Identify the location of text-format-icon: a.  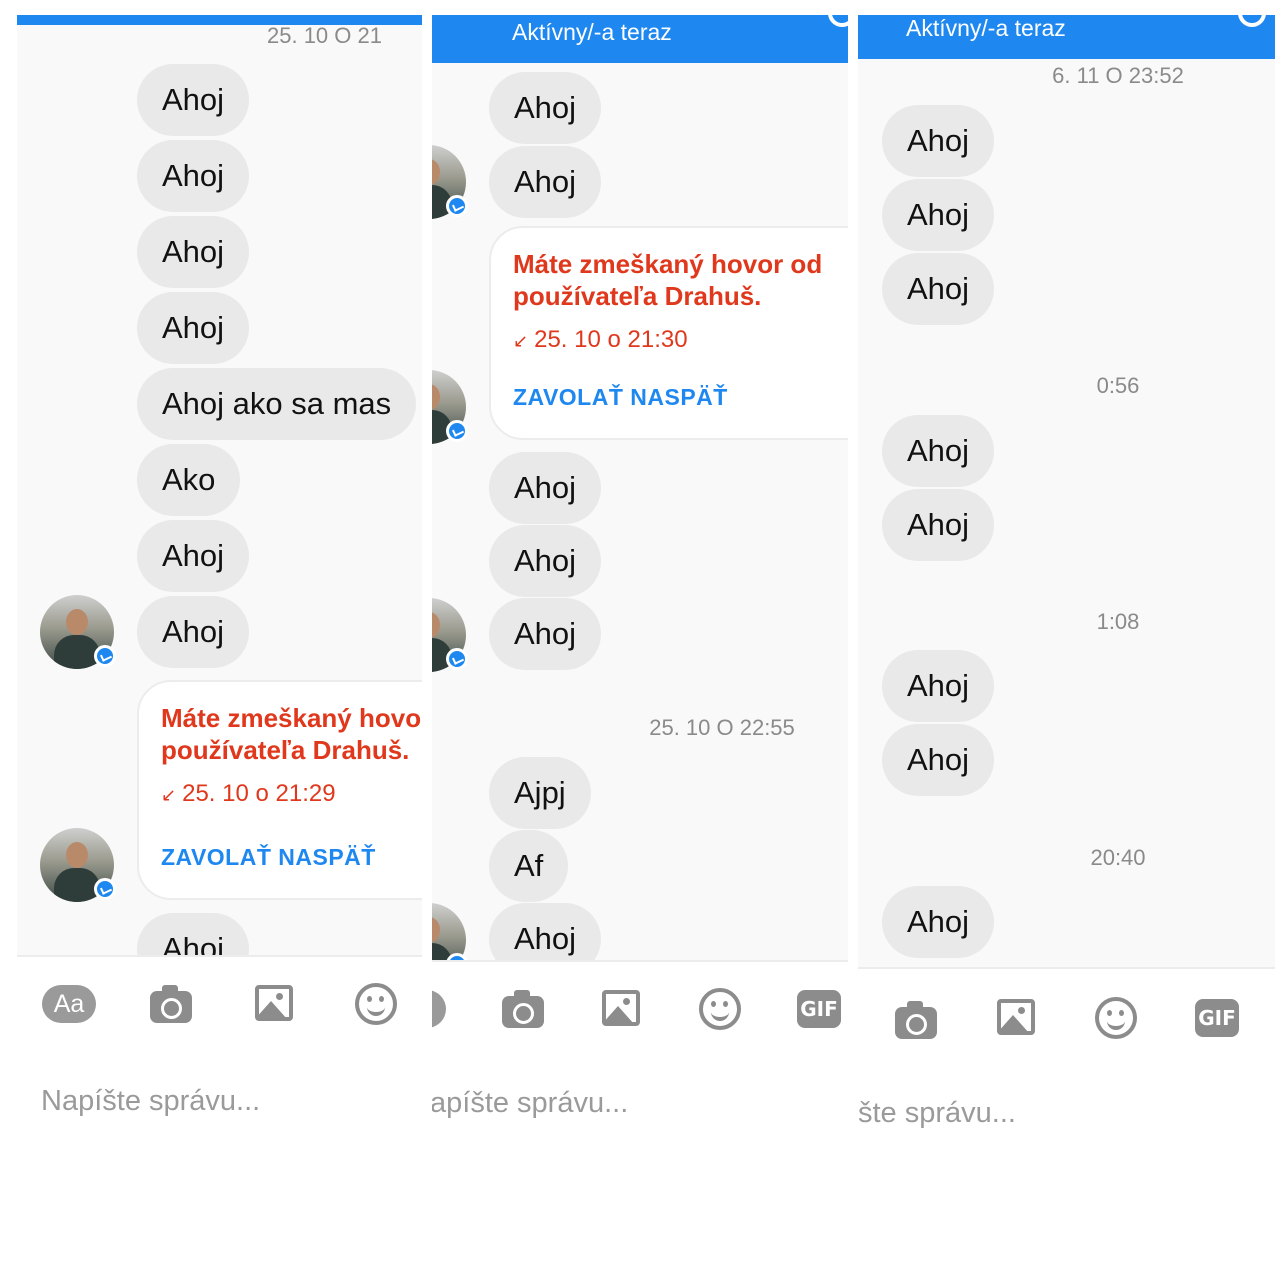
(439, 1009).